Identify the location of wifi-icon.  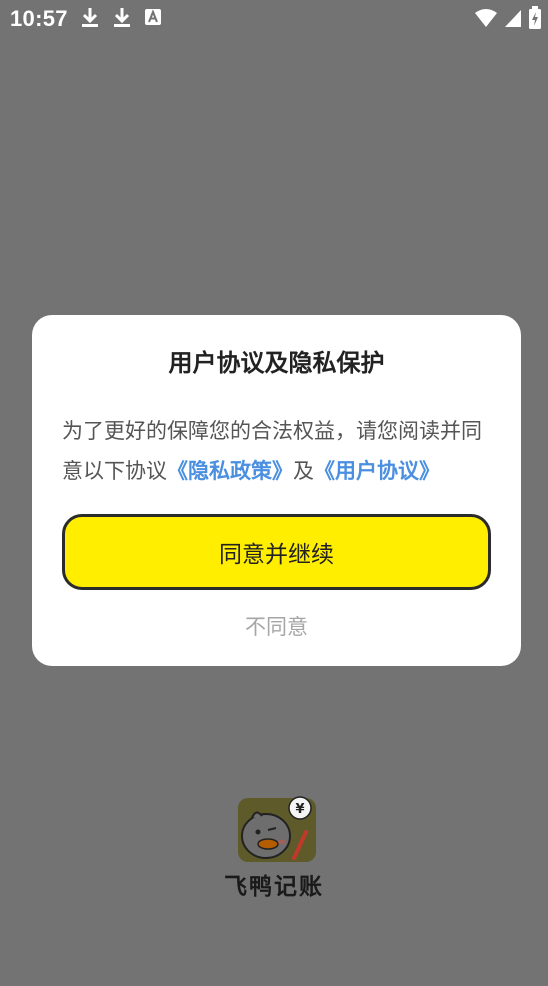
(486, 18).